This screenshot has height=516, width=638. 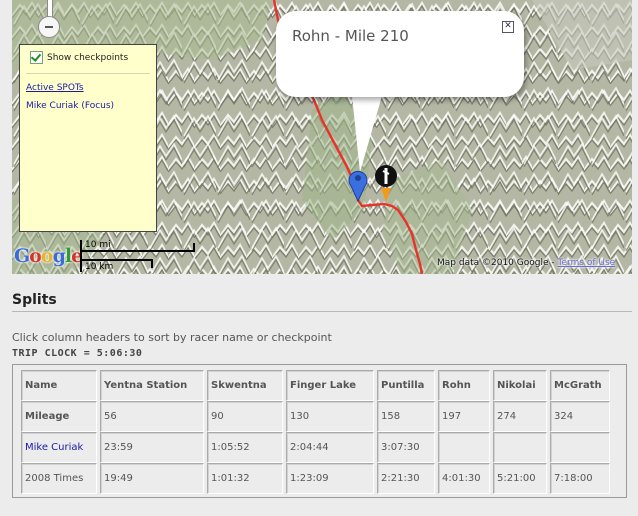 I want to click on table-cell: 197, so click(x=464, y=416).